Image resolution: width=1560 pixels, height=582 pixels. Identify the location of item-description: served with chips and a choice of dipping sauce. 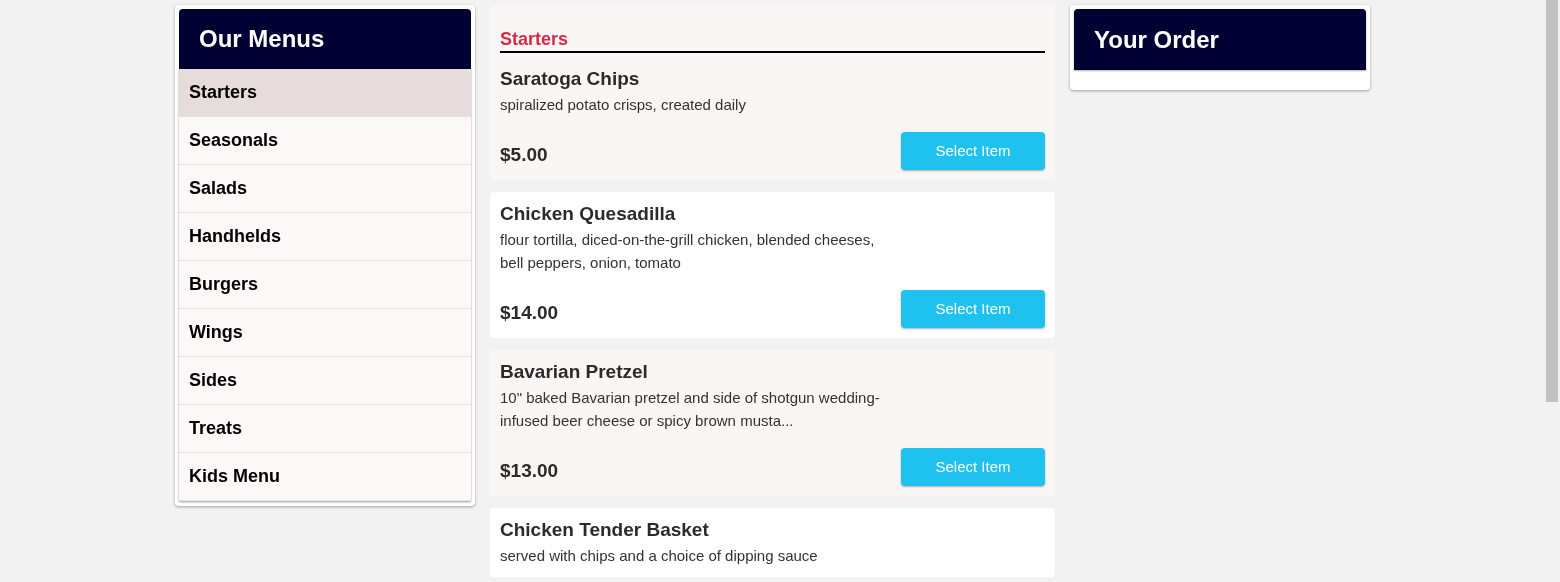
(659, 556).